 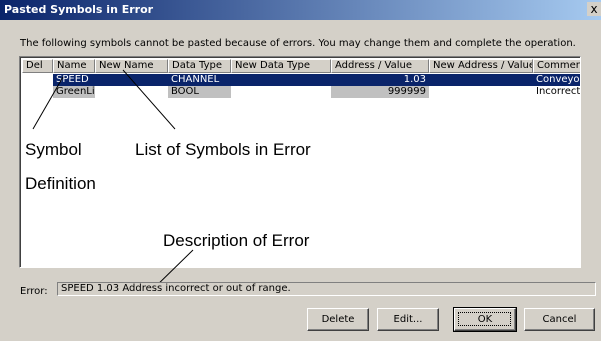 I want to click on focus-rect, so click(x=484, y=319).